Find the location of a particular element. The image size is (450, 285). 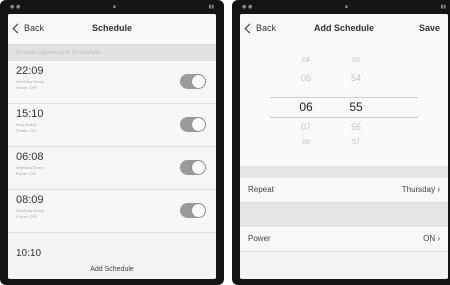

schedule-time: 08:09 is located at coordinates (30, 200).